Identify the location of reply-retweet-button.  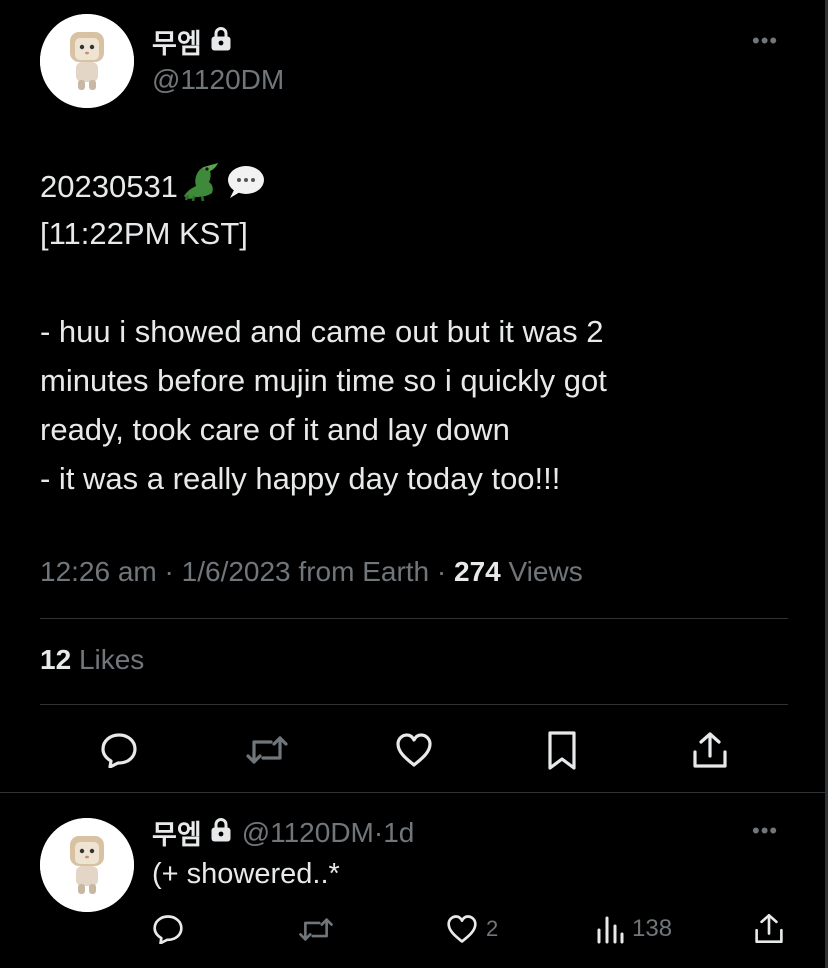
(316, 929).